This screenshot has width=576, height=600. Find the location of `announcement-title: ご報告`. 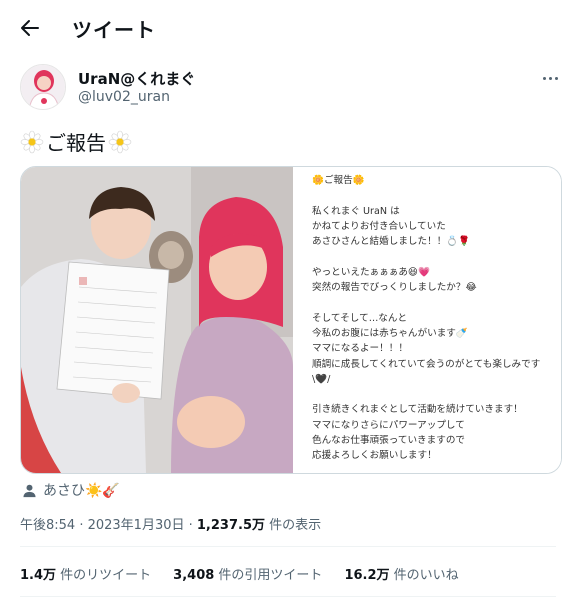

announcement-title: ご報告 is located at coordinates (338, 180).